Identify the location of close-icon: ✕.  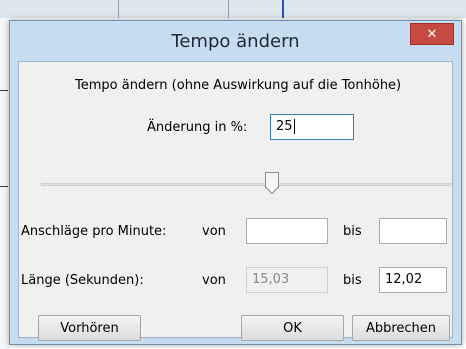
(432, 34).